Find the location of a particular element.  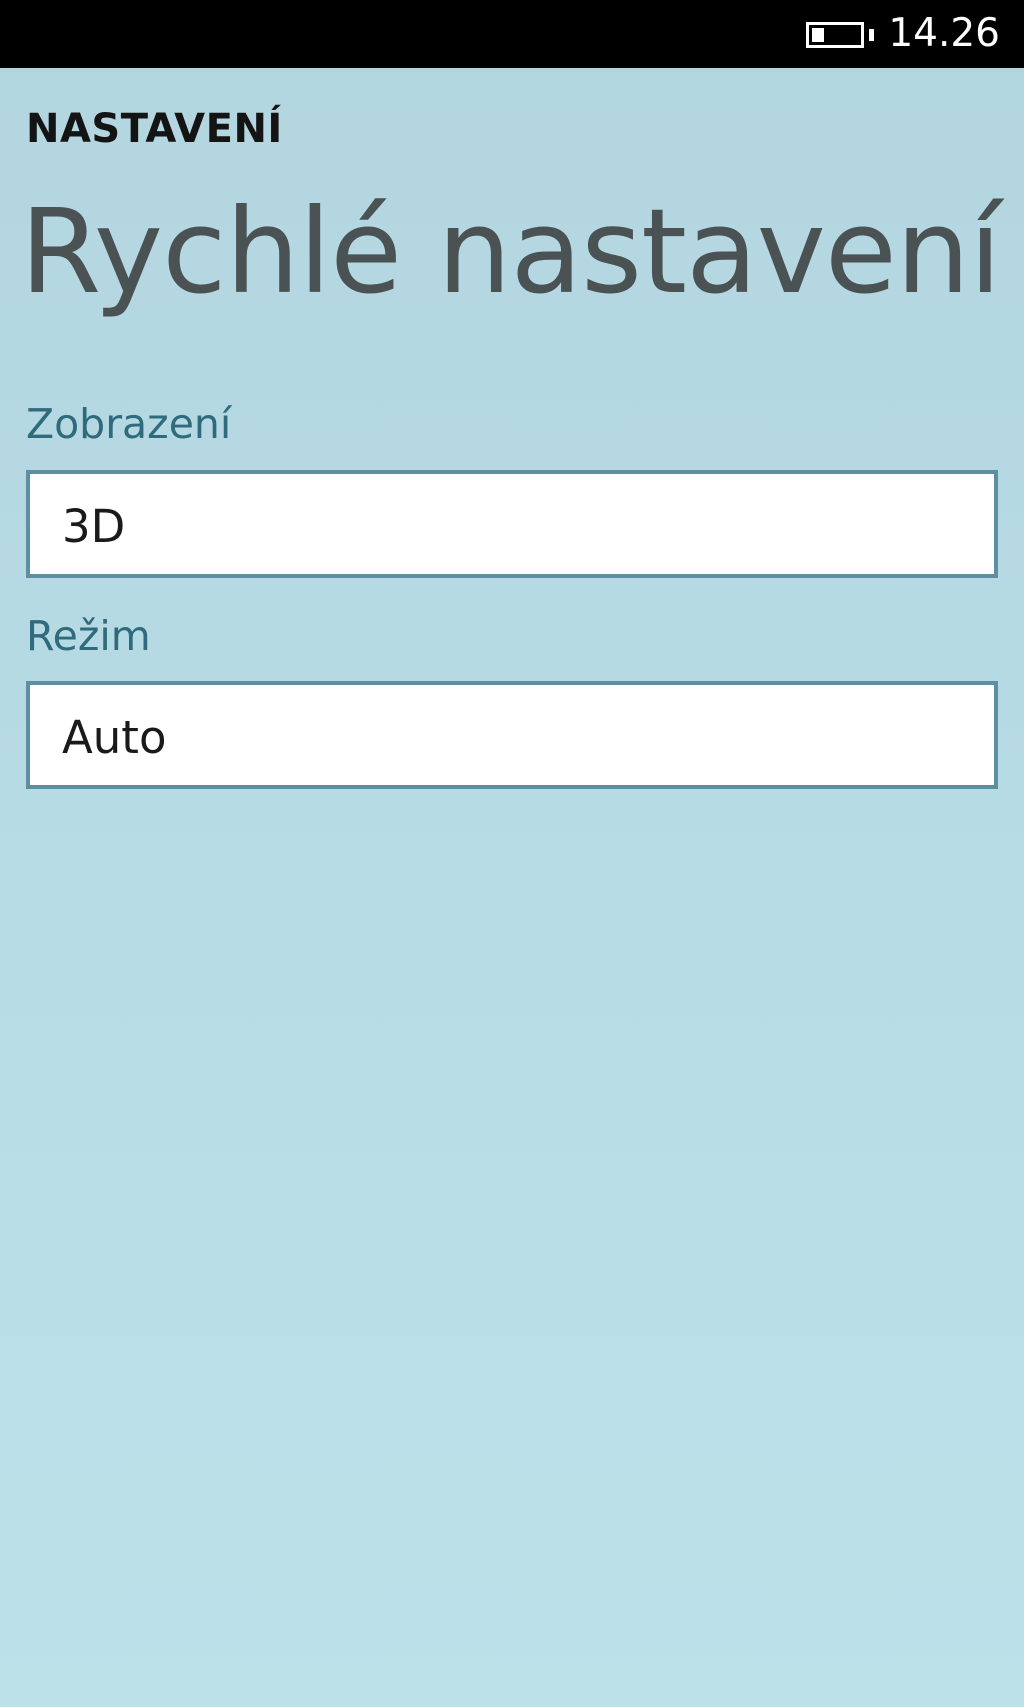

battery-fill is located at coordinates (818, 35).